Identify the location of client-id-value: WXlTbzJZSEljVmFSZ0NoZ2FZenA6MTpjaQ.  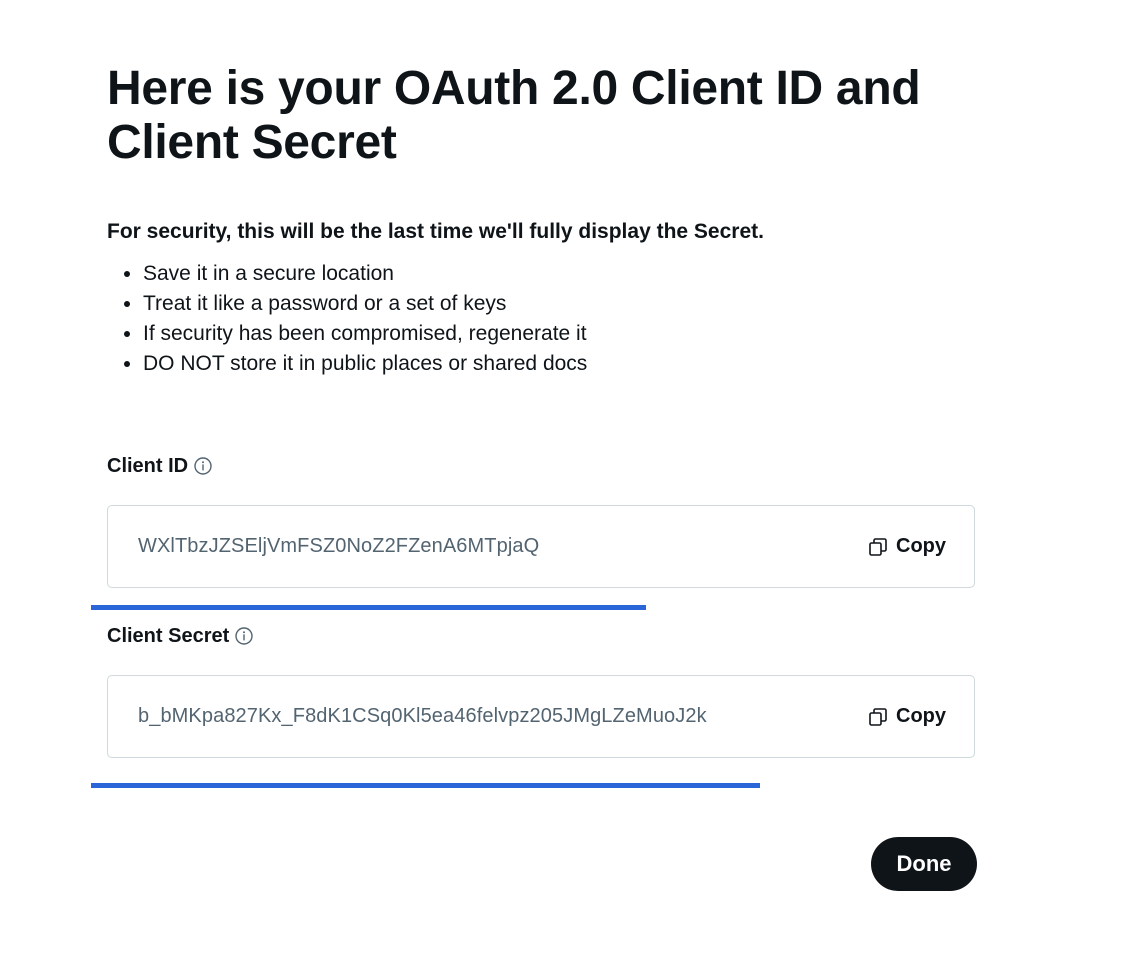
(339, 546).